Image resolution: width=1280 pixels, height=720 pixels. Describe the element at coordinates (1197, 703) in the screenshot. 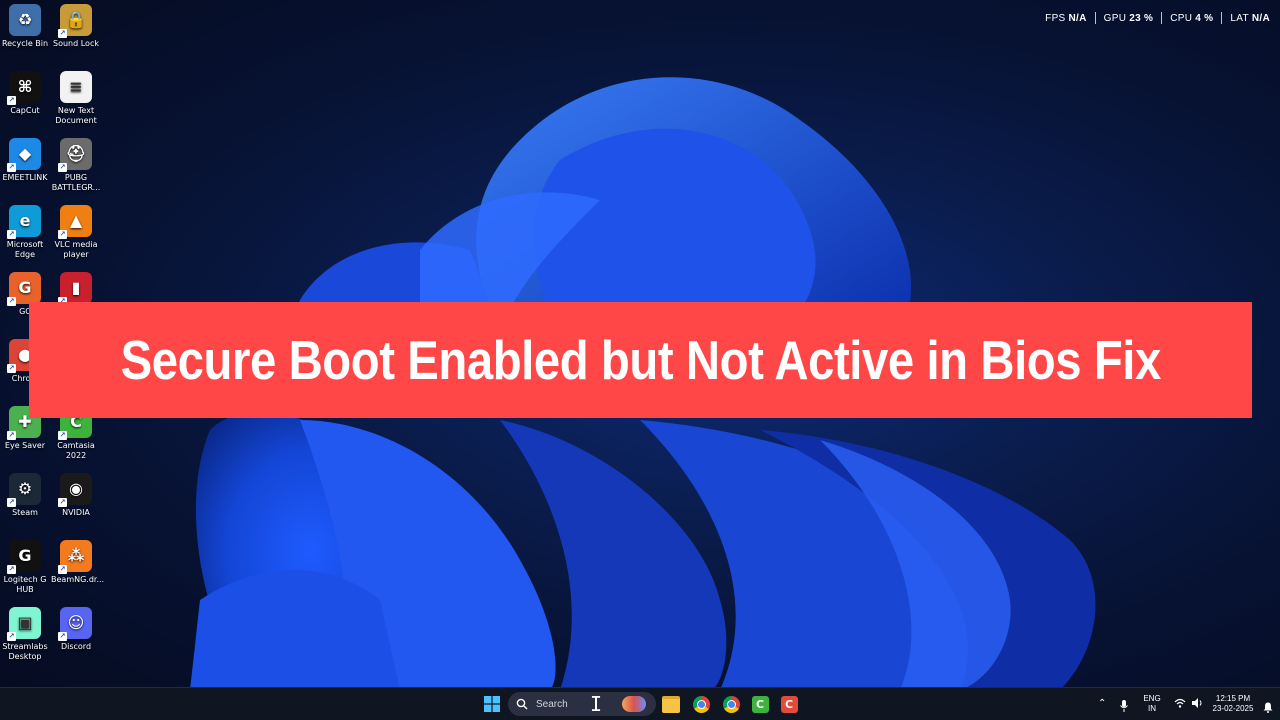

I see `volume-icon` at that location.